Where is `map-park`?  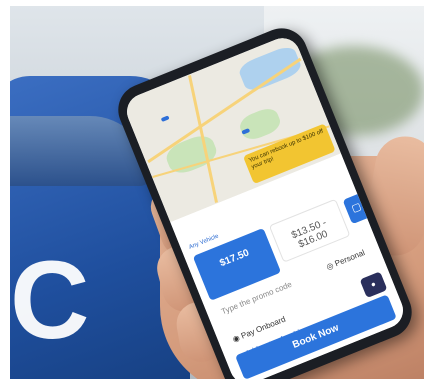 map-park is located at coordinates (260, 124).